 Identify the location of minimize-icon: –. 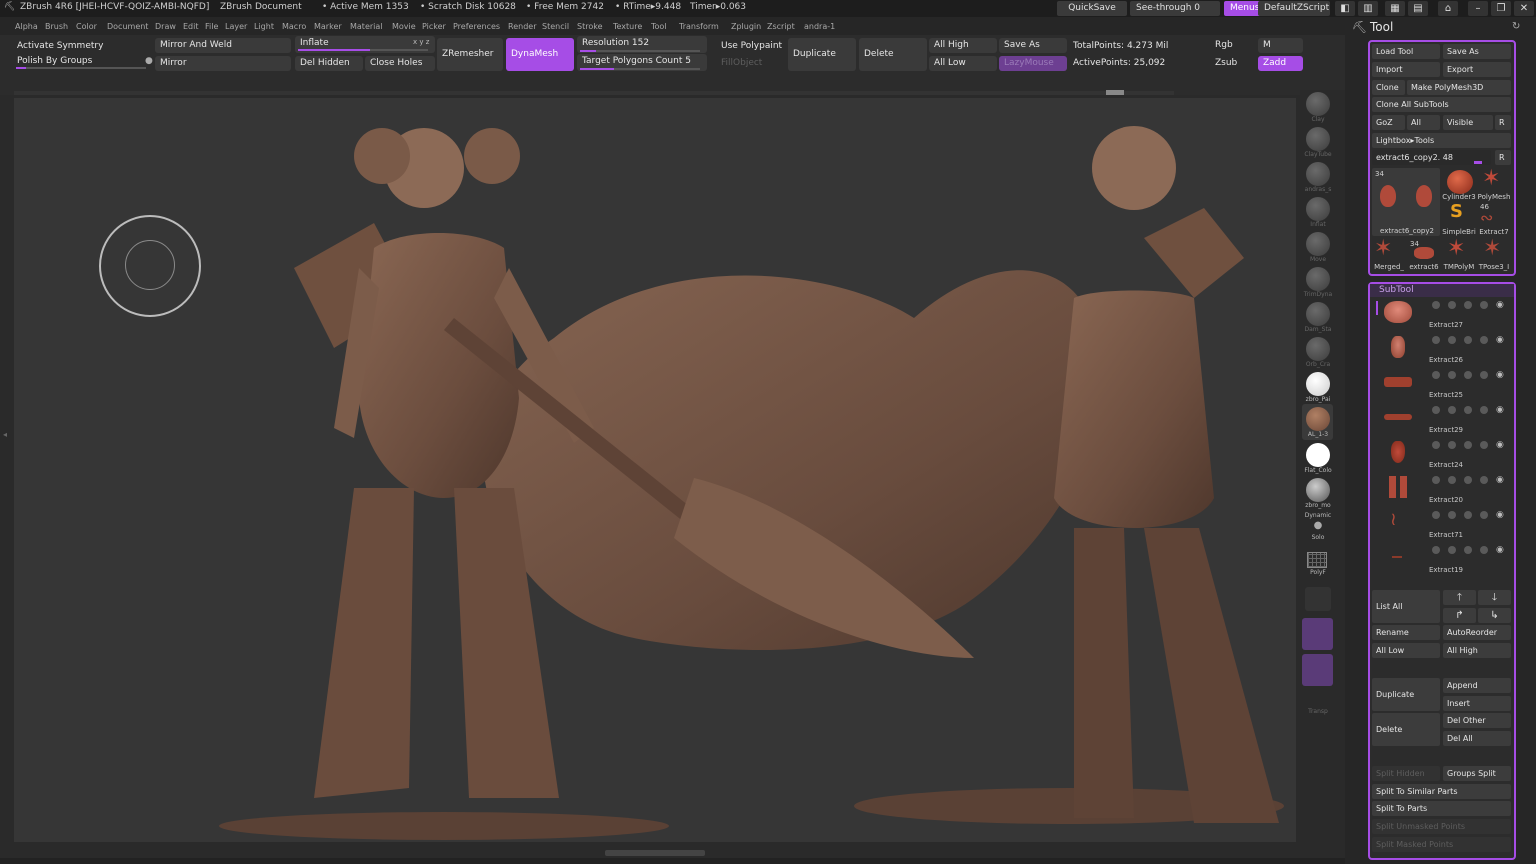
(1478, 8).